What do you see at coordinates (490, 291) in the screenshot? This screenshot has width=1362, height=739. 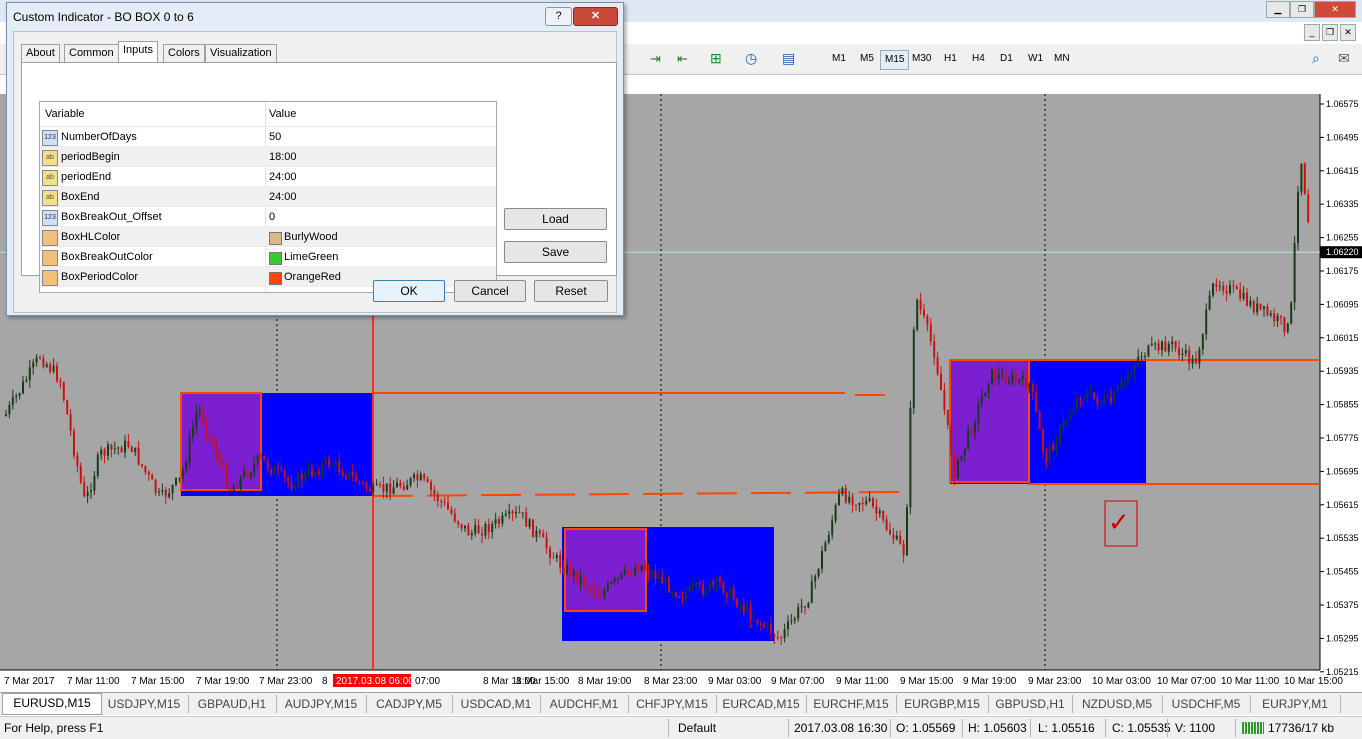 I see `cancel-button: Cancel` at bounding box center [490, 291].